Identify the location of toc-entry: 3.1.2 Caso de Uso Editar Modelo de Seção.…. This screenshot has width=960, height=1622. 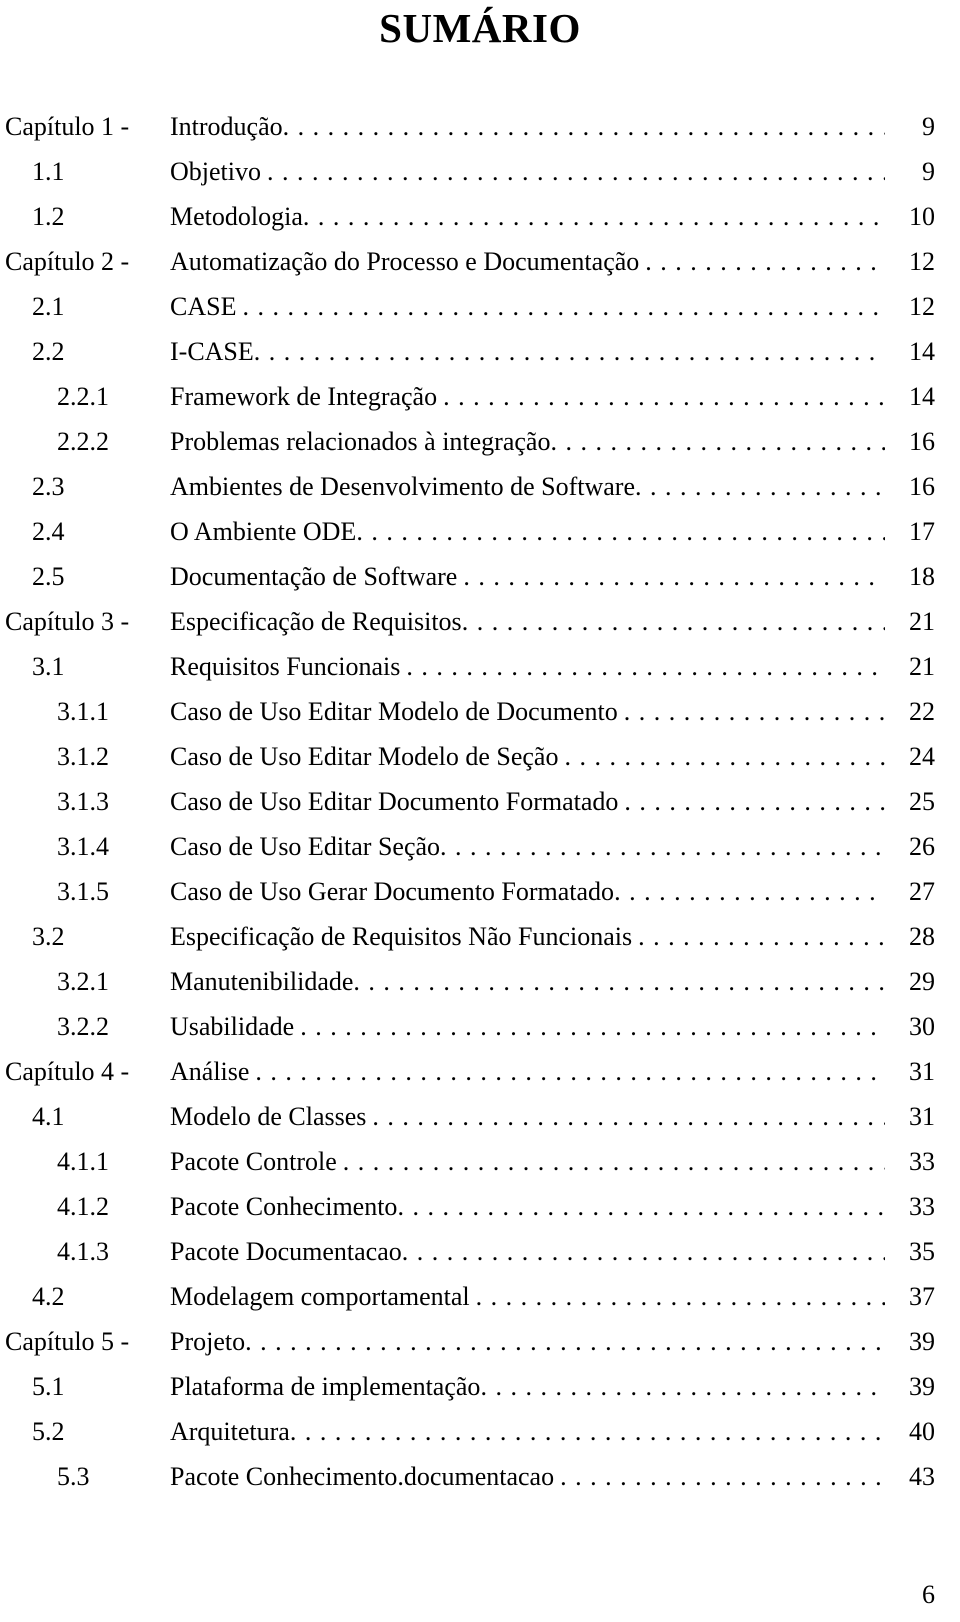
(480, 756).